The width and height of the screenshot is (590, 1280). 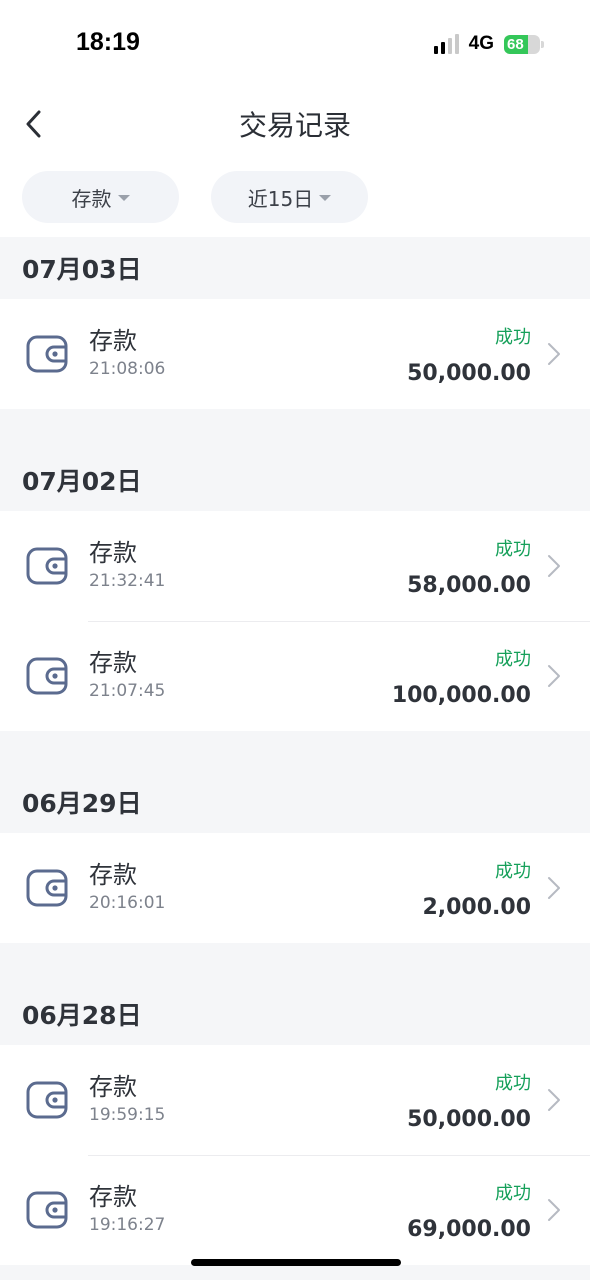 I want to click on battery-level: 68, so click(x=515, y=44).